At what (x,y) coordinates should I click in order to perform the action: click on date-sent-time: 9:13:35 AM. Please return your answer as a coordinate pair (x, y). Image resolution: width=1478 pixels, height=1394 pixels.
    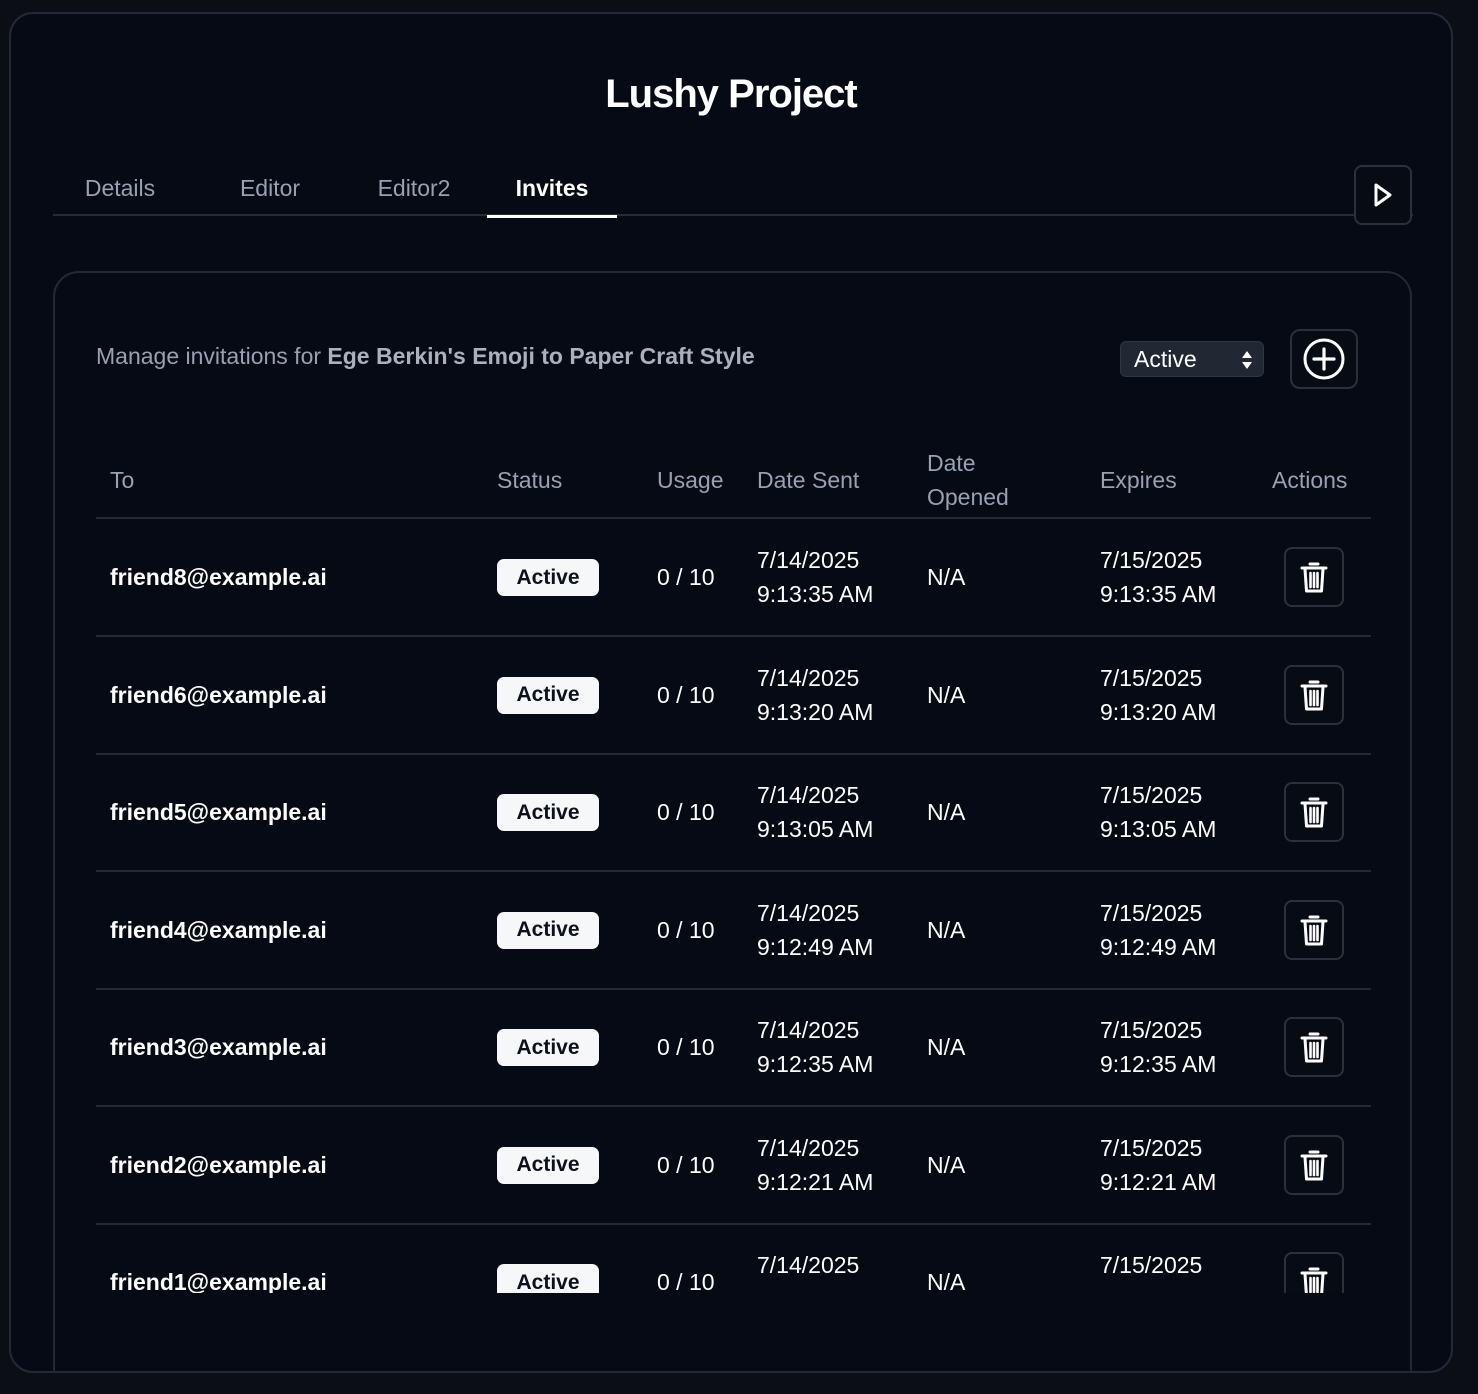
    Looking at the image, I should click on (815, 594).